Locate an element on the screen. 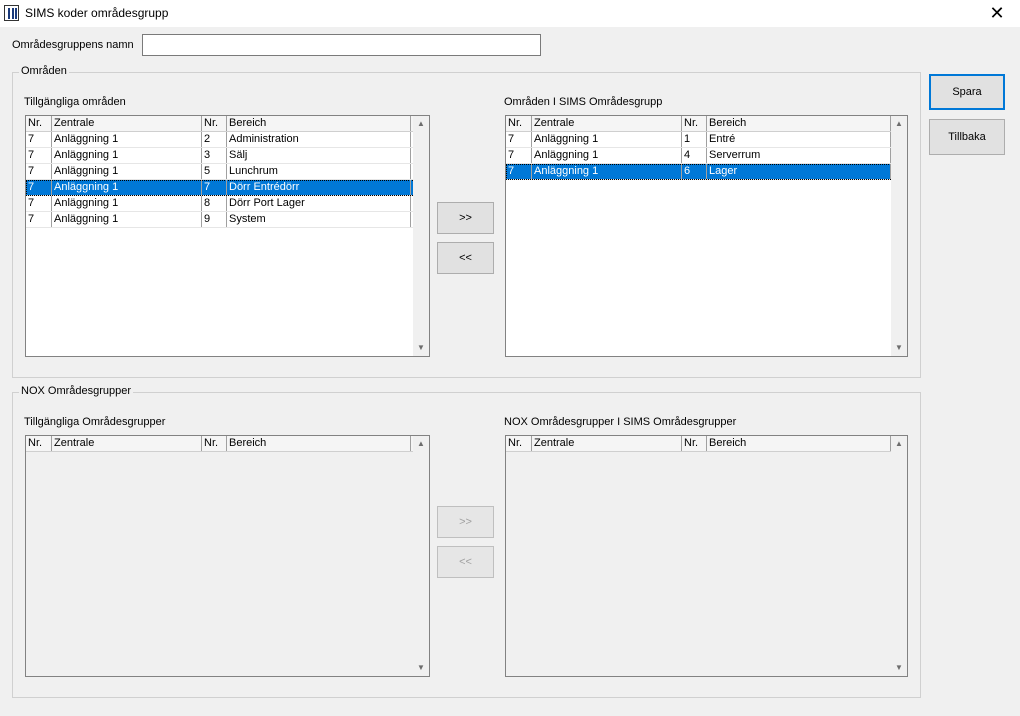 The height and width of the screenshot is (716, 1020). available-nox-groups-list: Nr. Zentrale Nr. Bereich ▲ ▼ is located at coordinates (227, 556).